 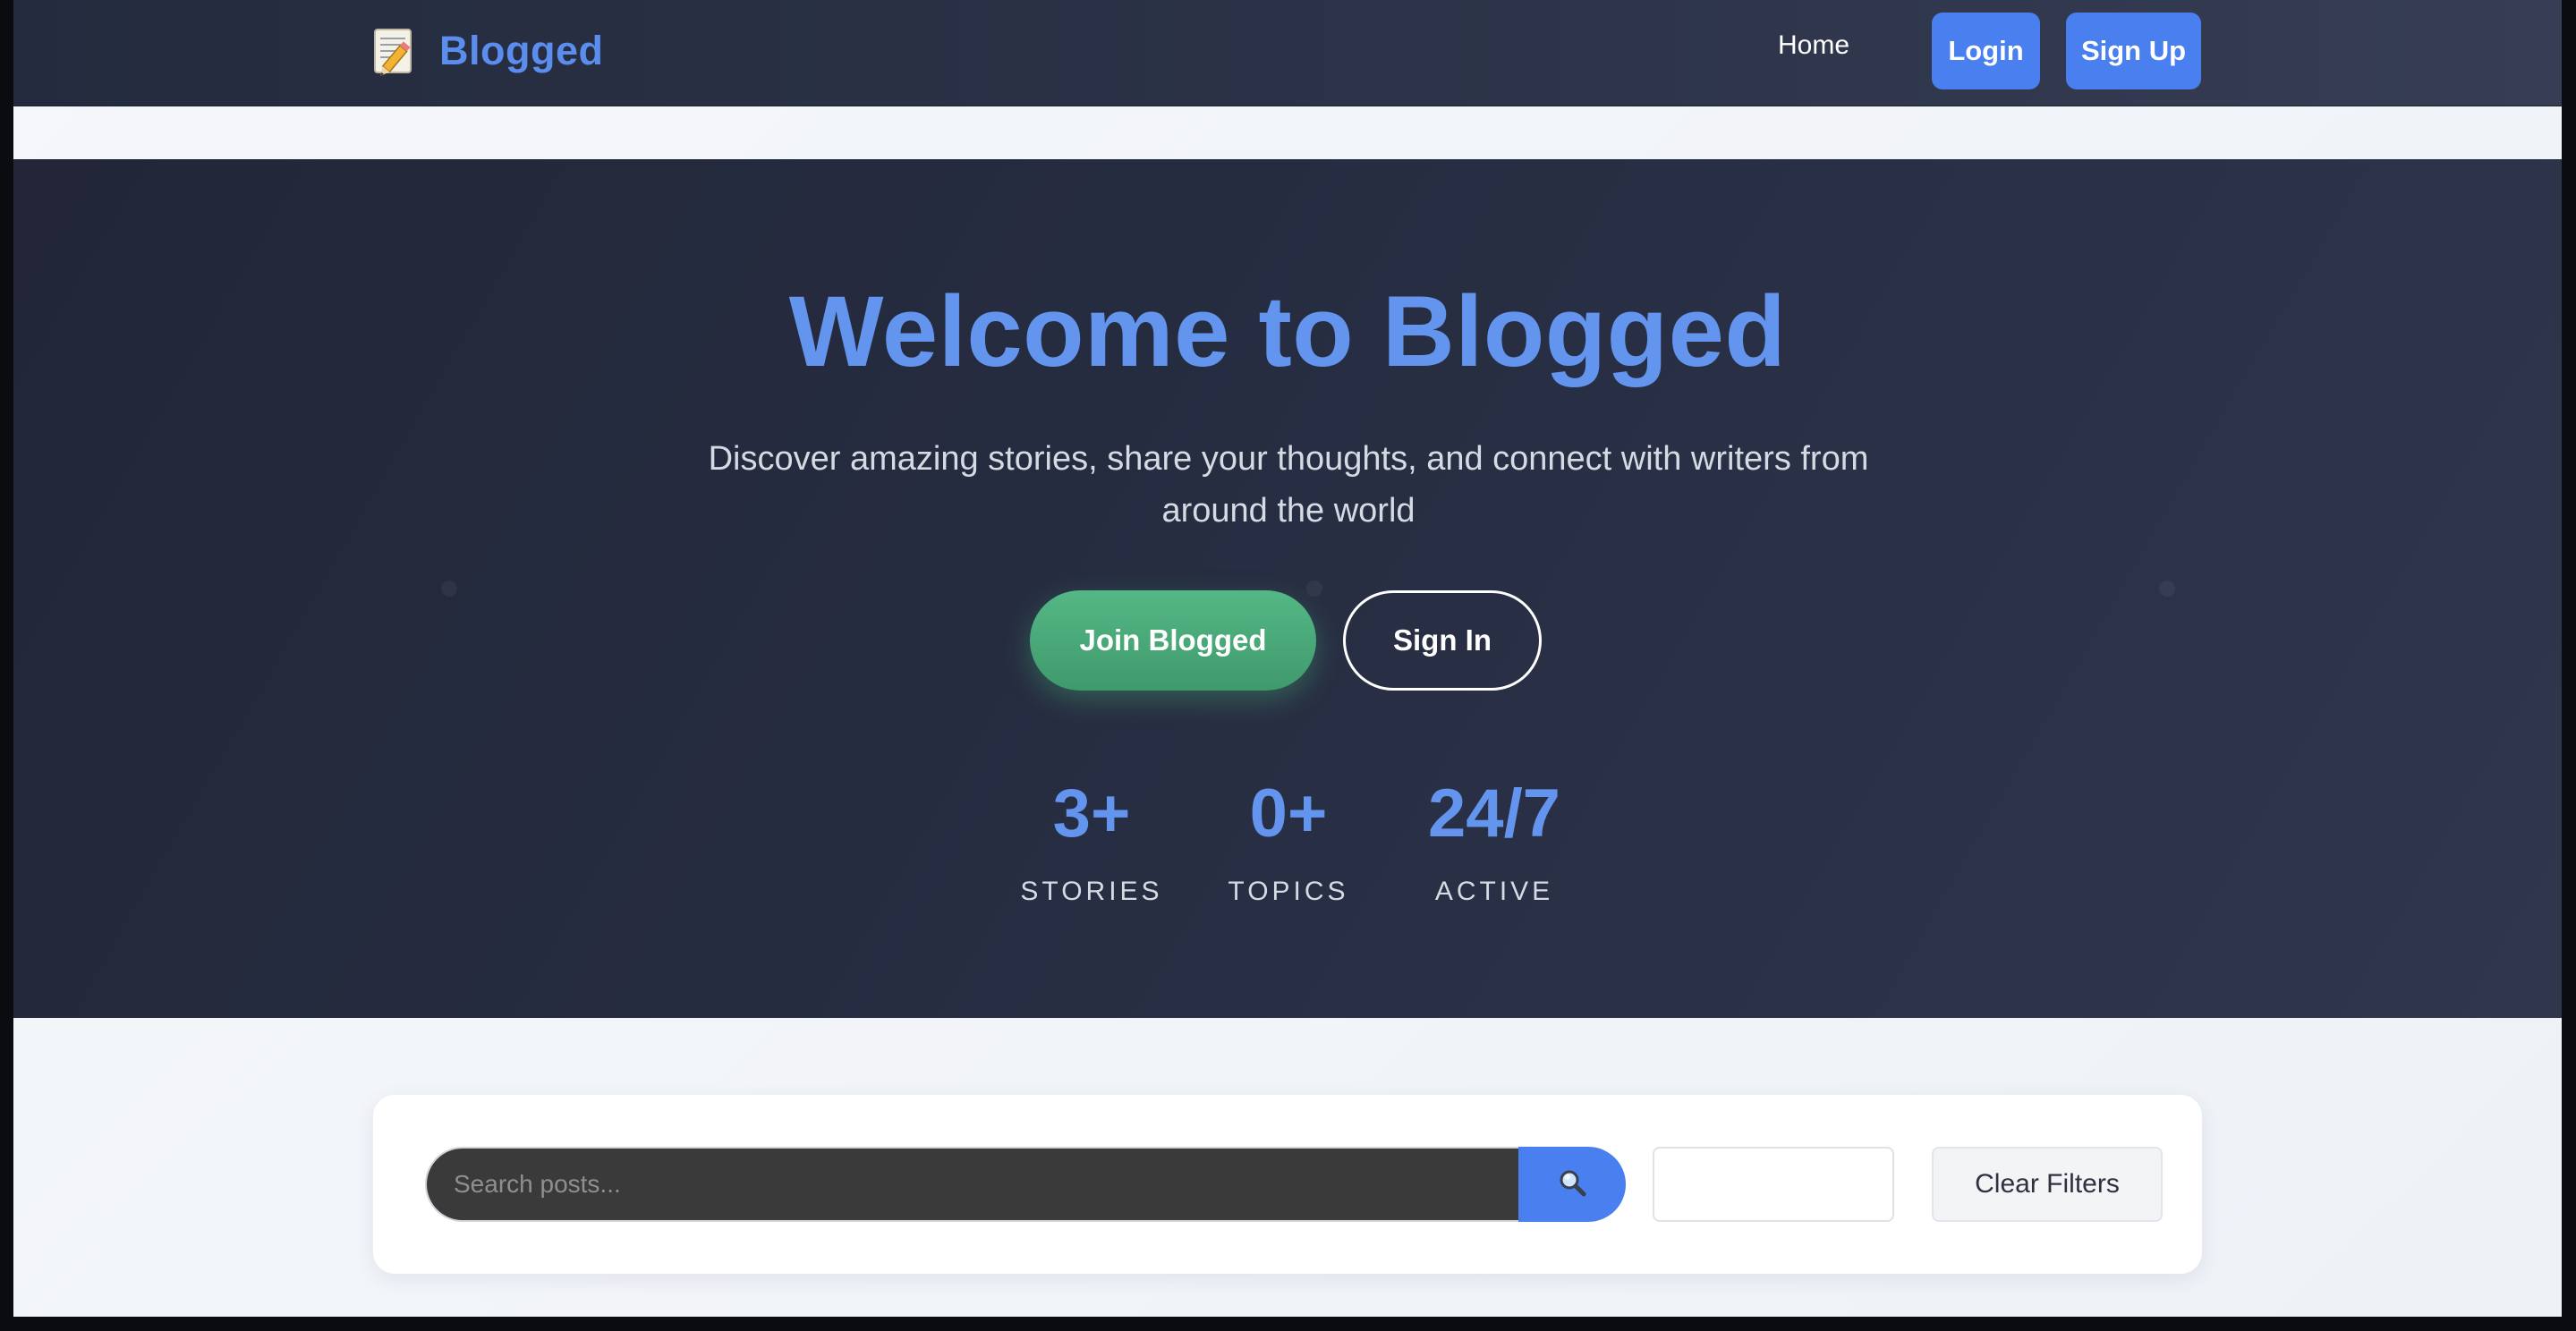 What do you see at coordinates (1773, 1185) in the screenshot?
I see `category-filter-select` at bounding box center [1773, 1185].